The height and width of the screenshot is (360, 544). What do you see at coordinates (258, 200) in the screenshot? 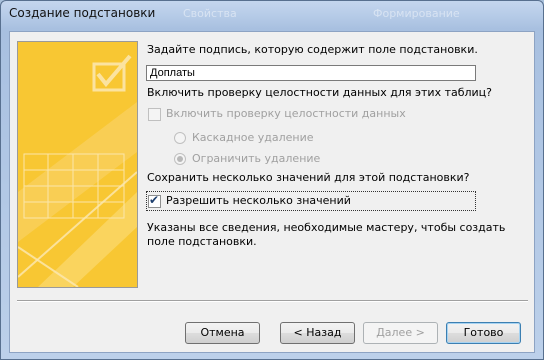
I see `multivalue-checkbox-label: Разрешить несколько значений` at bounding box center [258, 200].